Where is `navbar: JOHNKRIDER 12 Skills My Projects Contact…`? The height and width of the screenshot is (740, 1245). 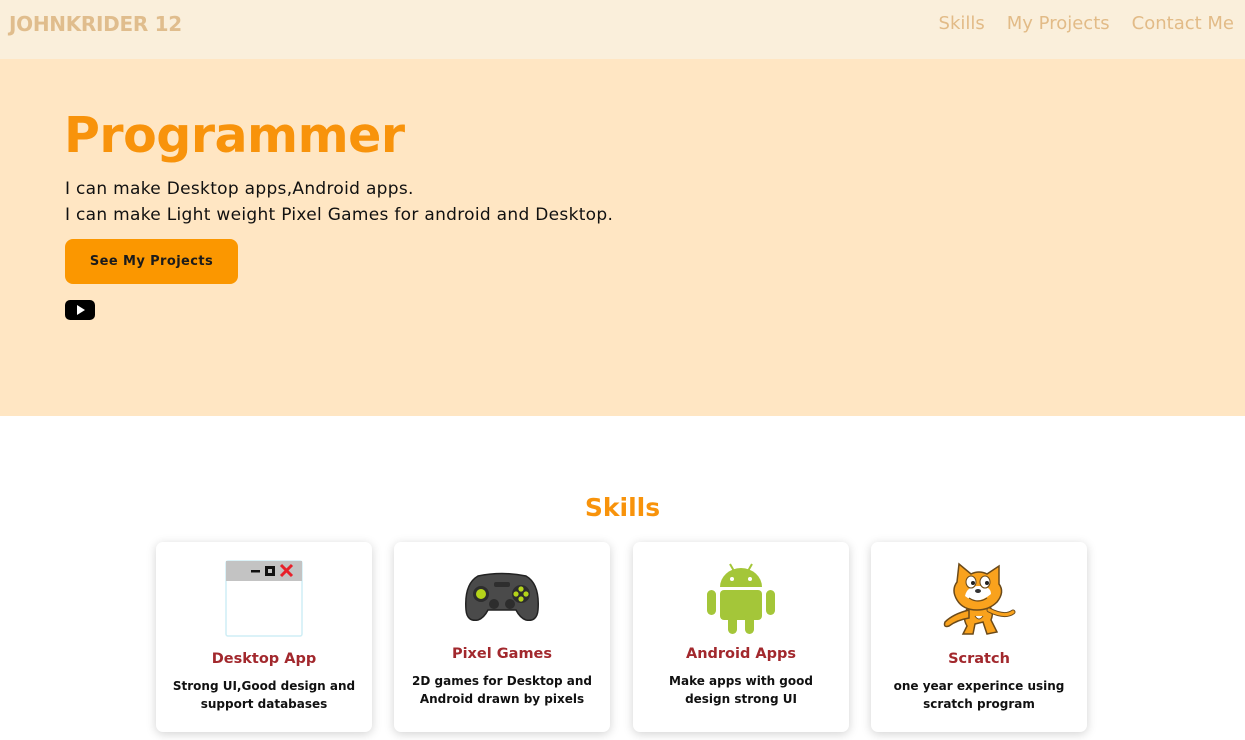
navbar: JOHNKRIDER 12 Skills My Projects Contact… is located at coordinates (622, 29).